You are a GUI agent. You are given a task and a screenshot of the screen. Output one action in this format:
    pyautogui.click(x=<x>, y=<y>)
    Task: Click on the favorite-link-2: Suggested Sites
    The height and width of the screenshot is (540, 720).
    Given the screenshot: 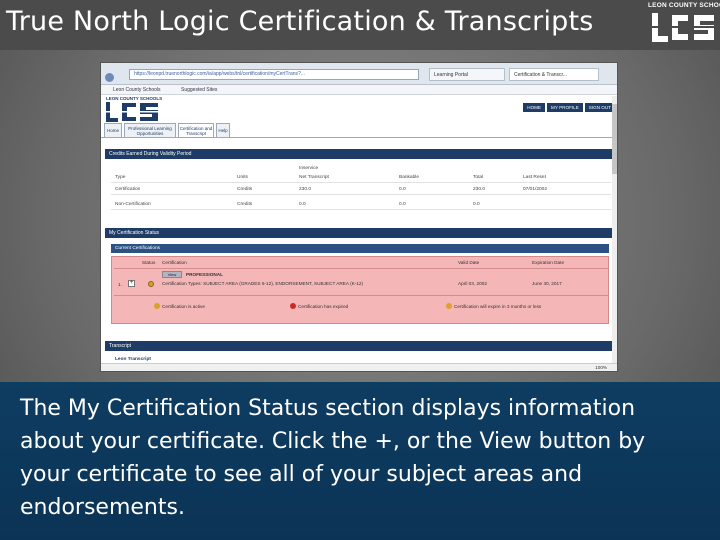 What is the action you would take?
    pyautogui.click(x=199, y=90)
    